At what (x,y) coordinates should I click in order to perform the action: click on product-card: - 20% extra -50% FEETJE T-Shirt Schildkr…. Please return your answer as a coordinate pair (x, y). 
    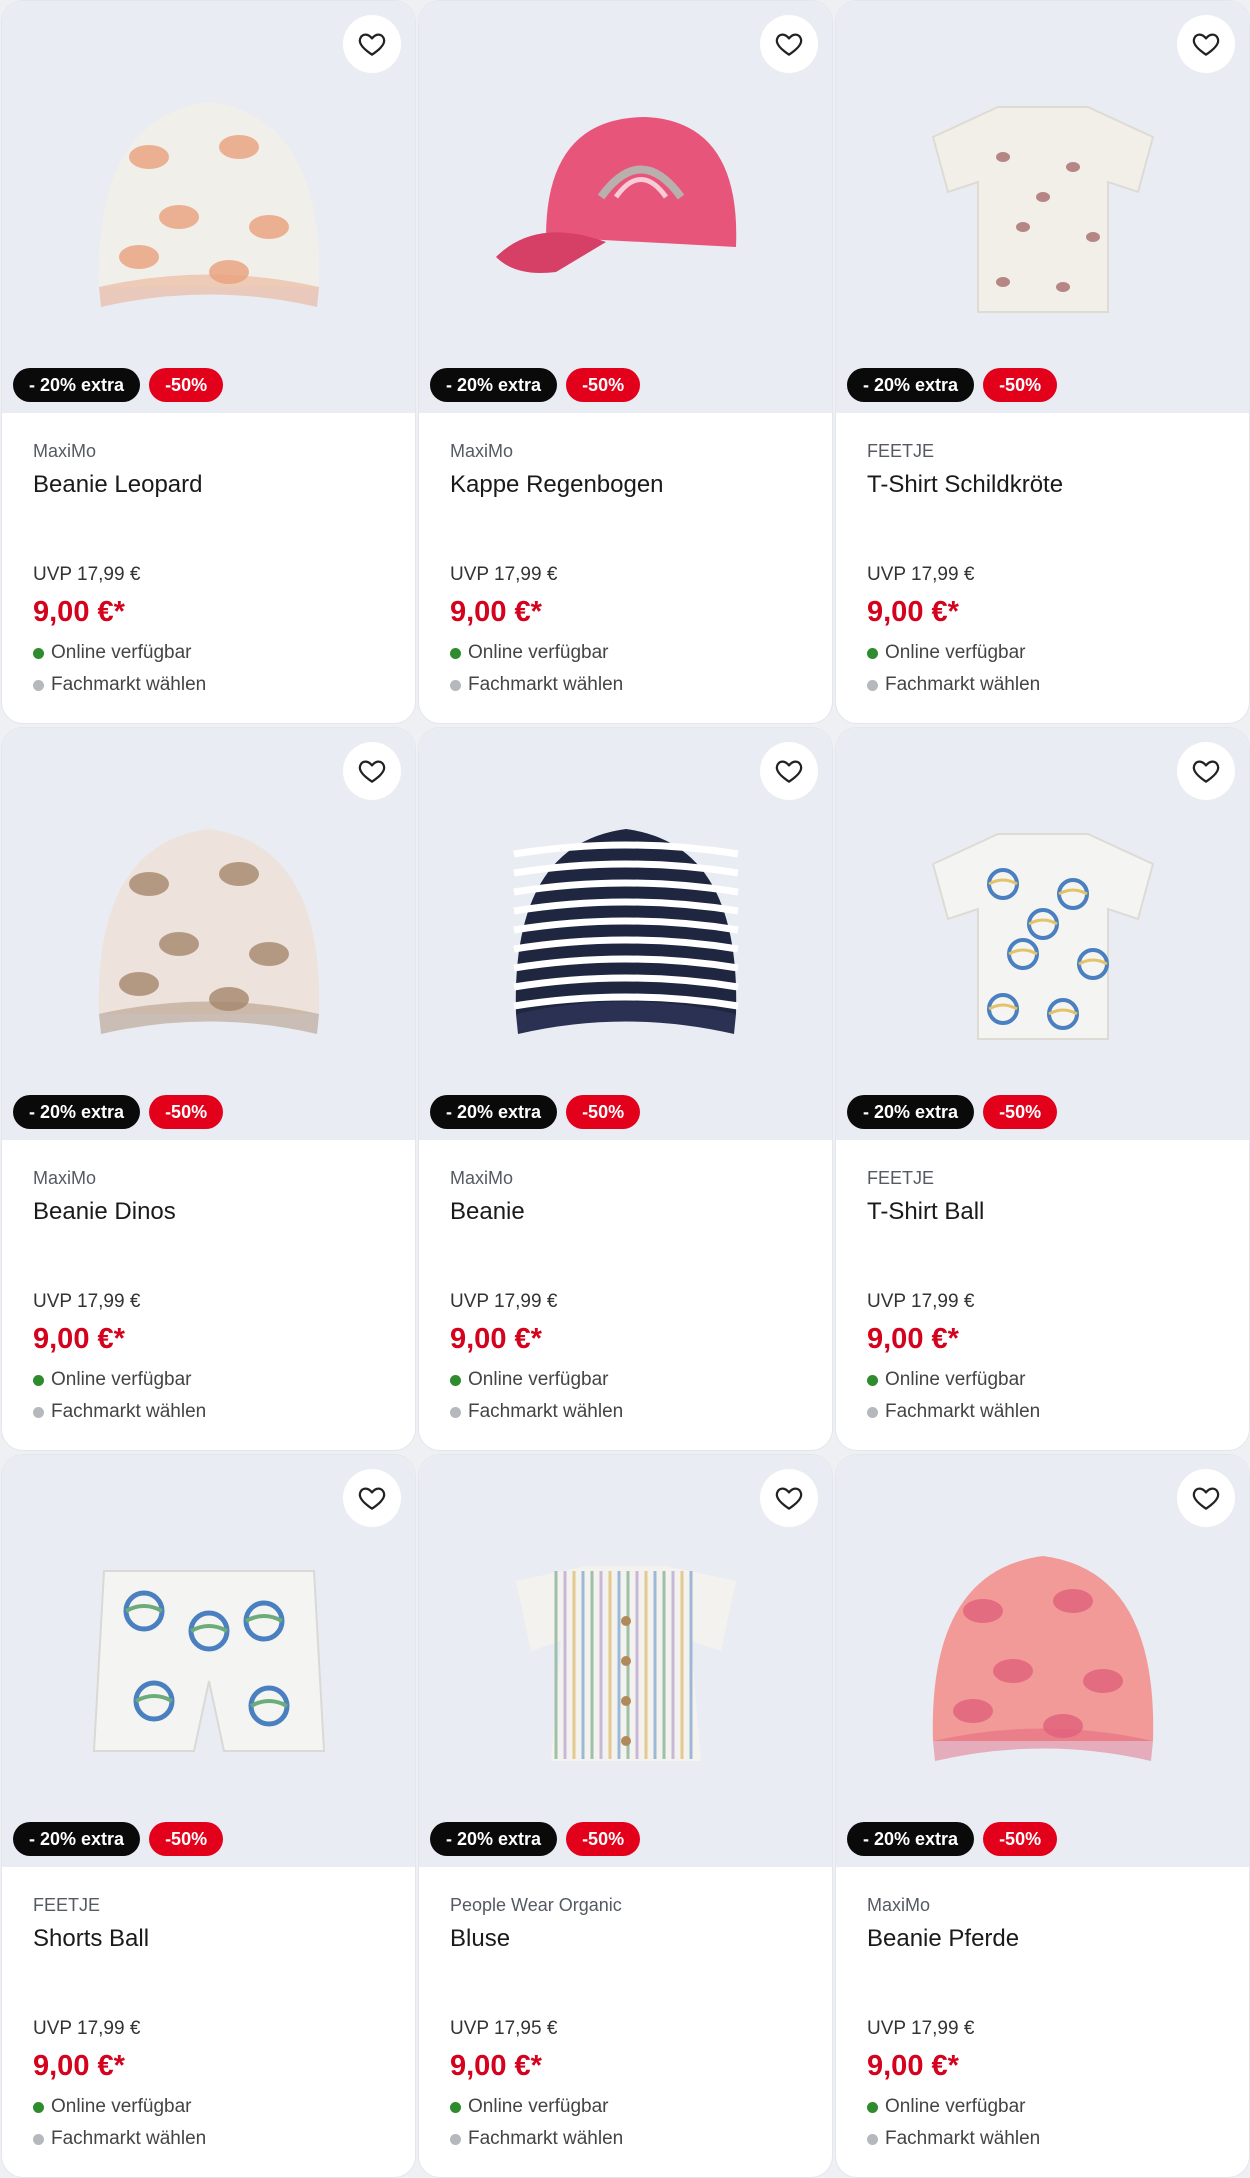
    Looking at the image, I should click on (1042, 362).